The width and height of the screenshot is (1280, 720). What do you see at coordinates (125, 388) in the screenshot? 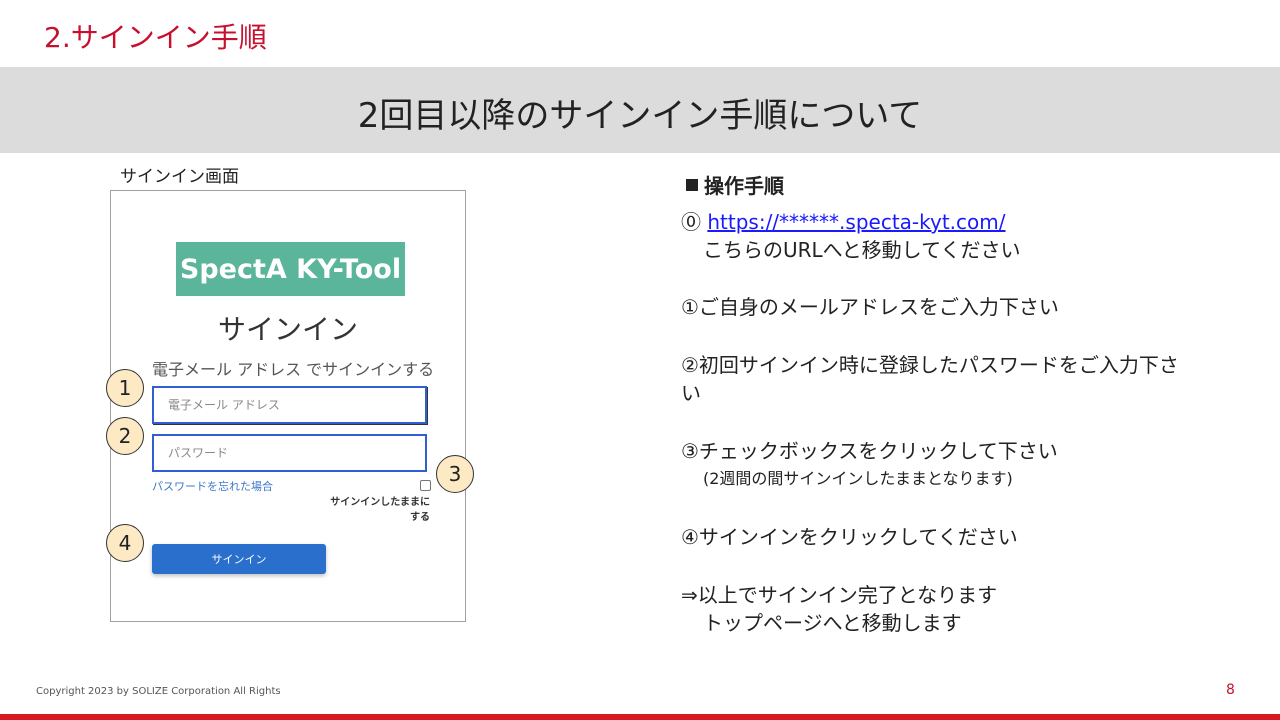
I see `callout-1: 1` at bounding box center [125, 388].